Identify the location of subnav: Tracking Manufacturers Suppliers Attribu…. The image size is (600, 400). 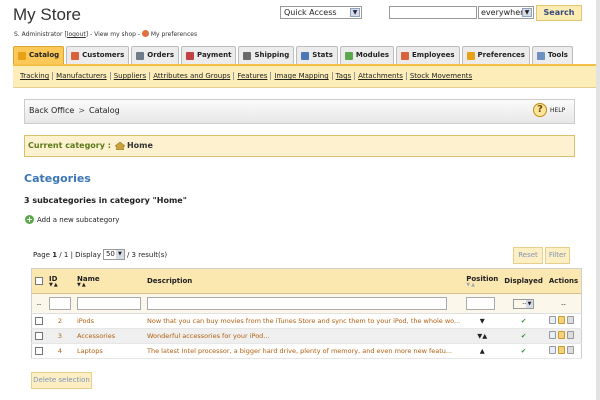
(247, 76).